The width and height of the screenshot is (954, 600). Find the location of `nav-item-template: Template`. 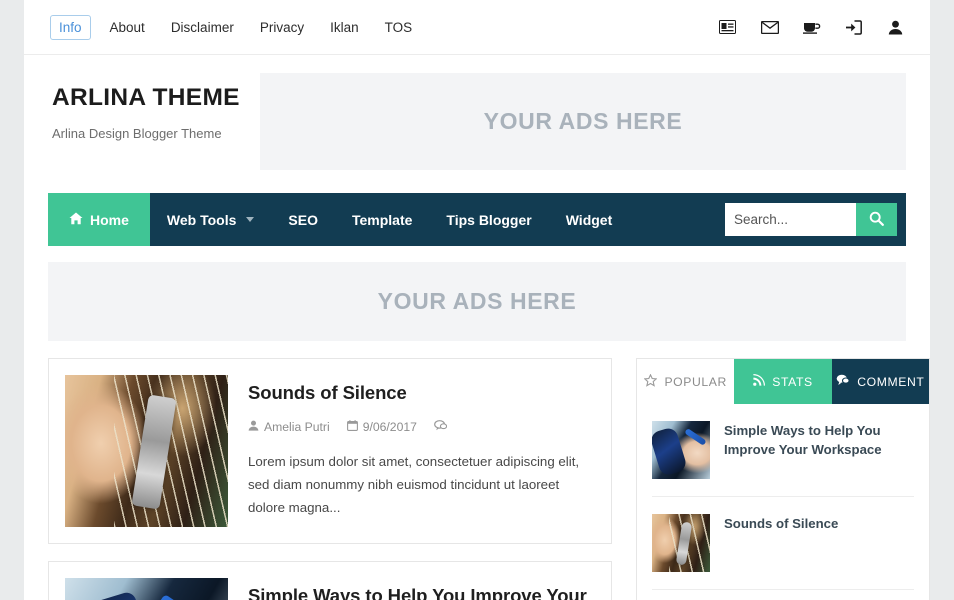

nav-item-template: Template is located at coordinates (382, 219).